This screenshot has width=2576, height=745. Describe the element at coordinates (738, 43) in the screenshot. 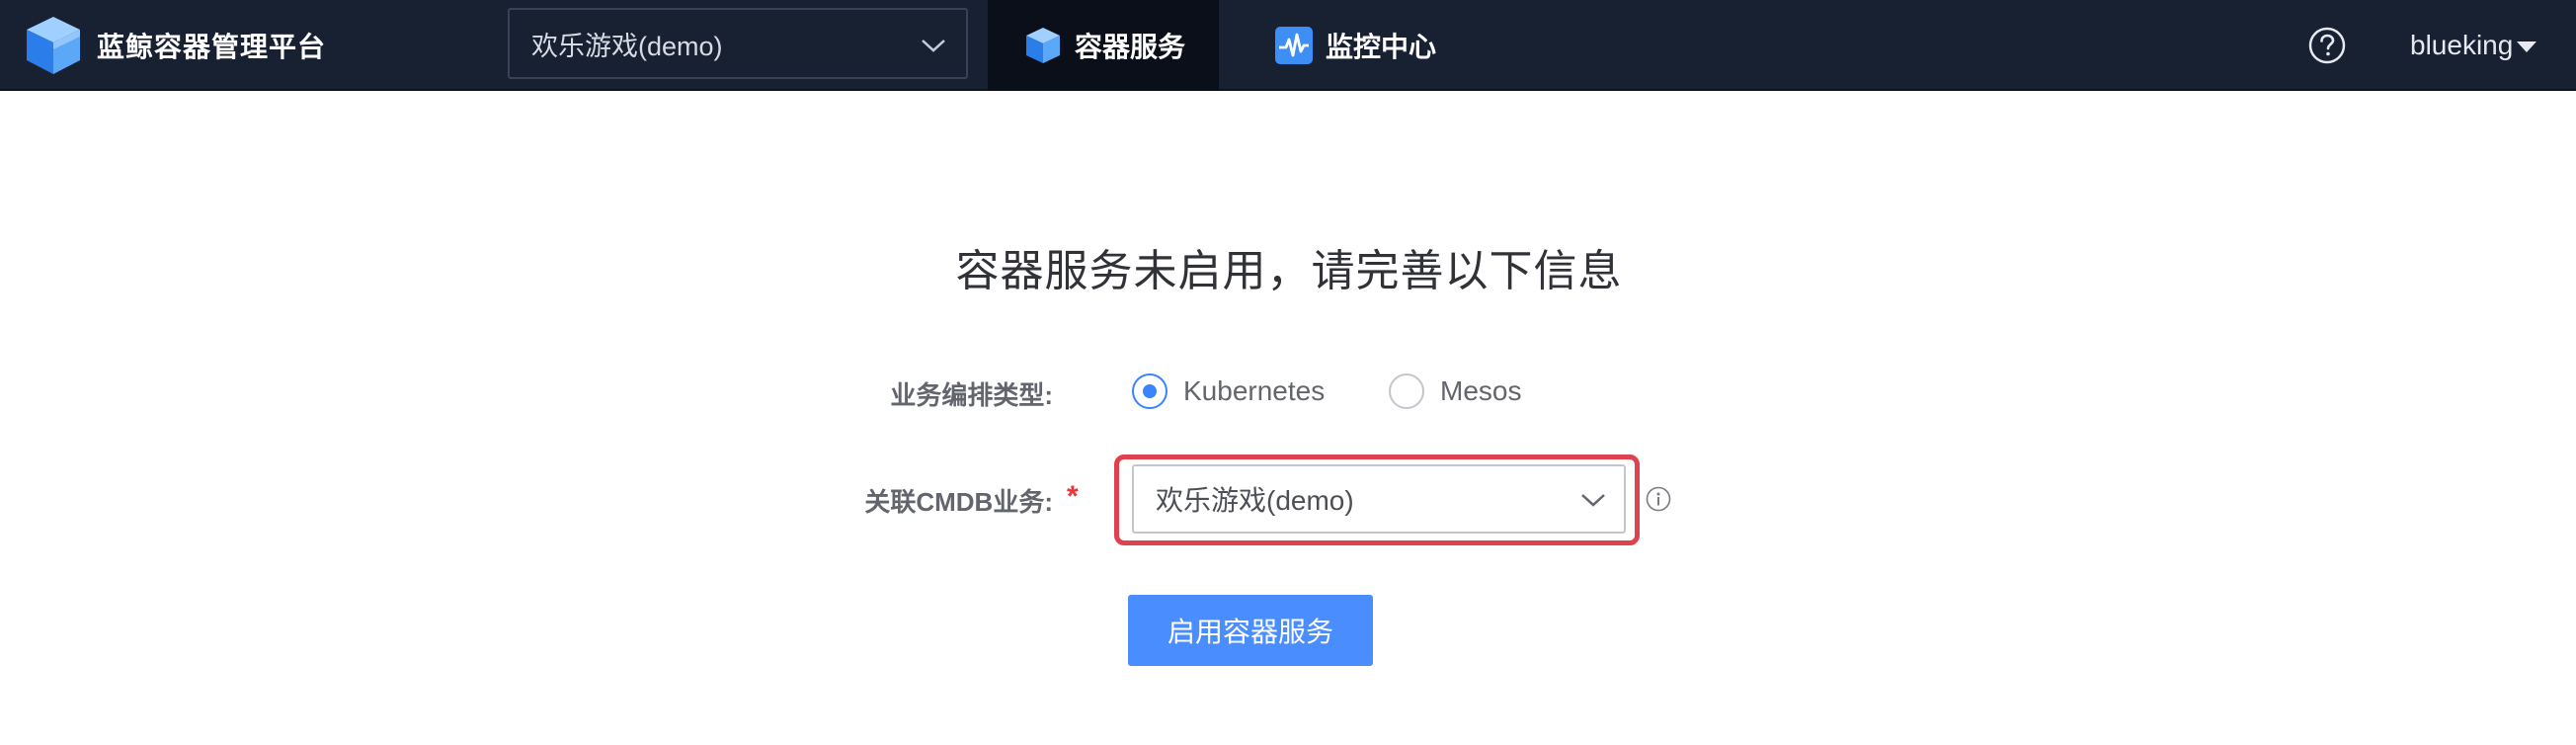

I see `project-select: 欢乐游戏(demo)` at that location.